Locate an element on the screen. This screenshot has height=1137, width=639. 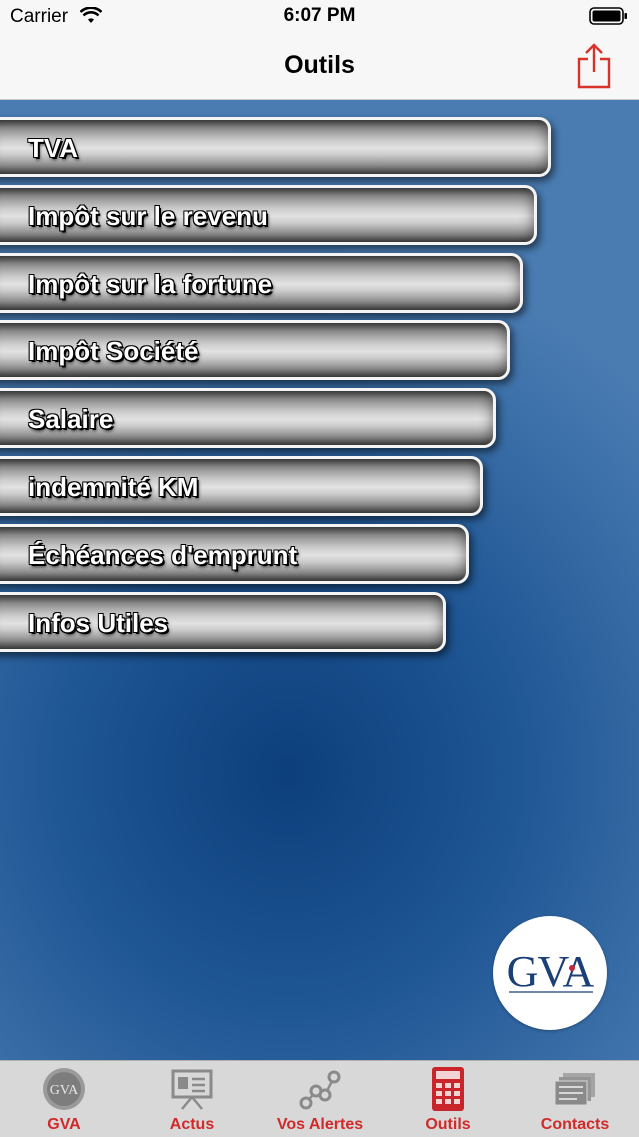
tab-vos-alertes: Vos Alertes is located at coordinates (320, 1099).